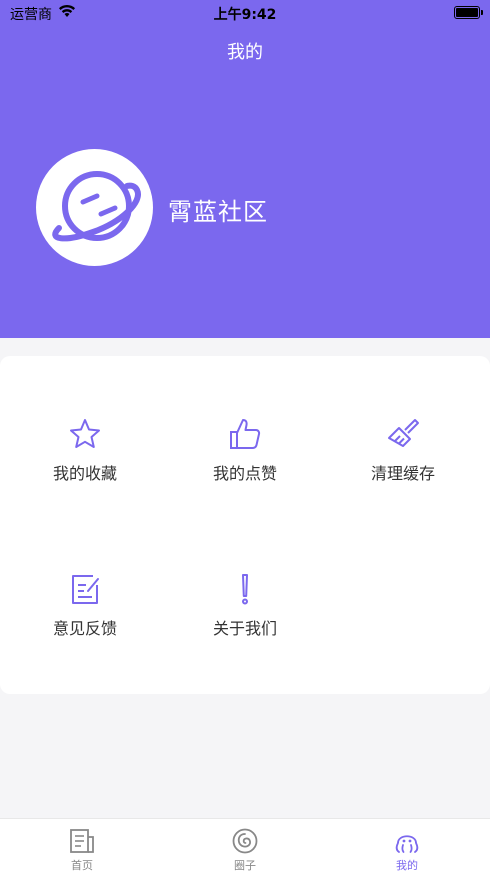 The height and width of the screenshot is (876, 490). Describe the element at coordinates (245, 434) in the screenshot. I see `thumbs-up-icon` at that location.